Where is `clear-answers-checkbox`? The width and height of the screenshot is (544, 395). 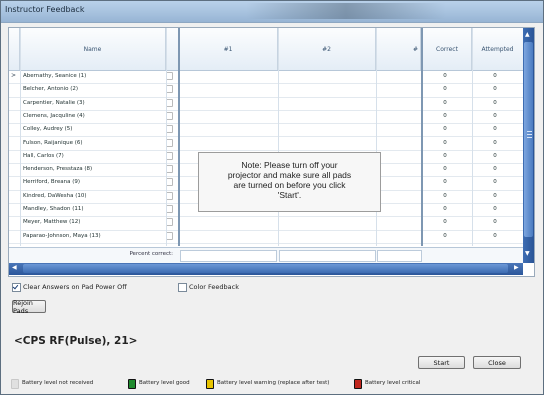
clear-answers-checkbox is located at coordinates (16, 287).